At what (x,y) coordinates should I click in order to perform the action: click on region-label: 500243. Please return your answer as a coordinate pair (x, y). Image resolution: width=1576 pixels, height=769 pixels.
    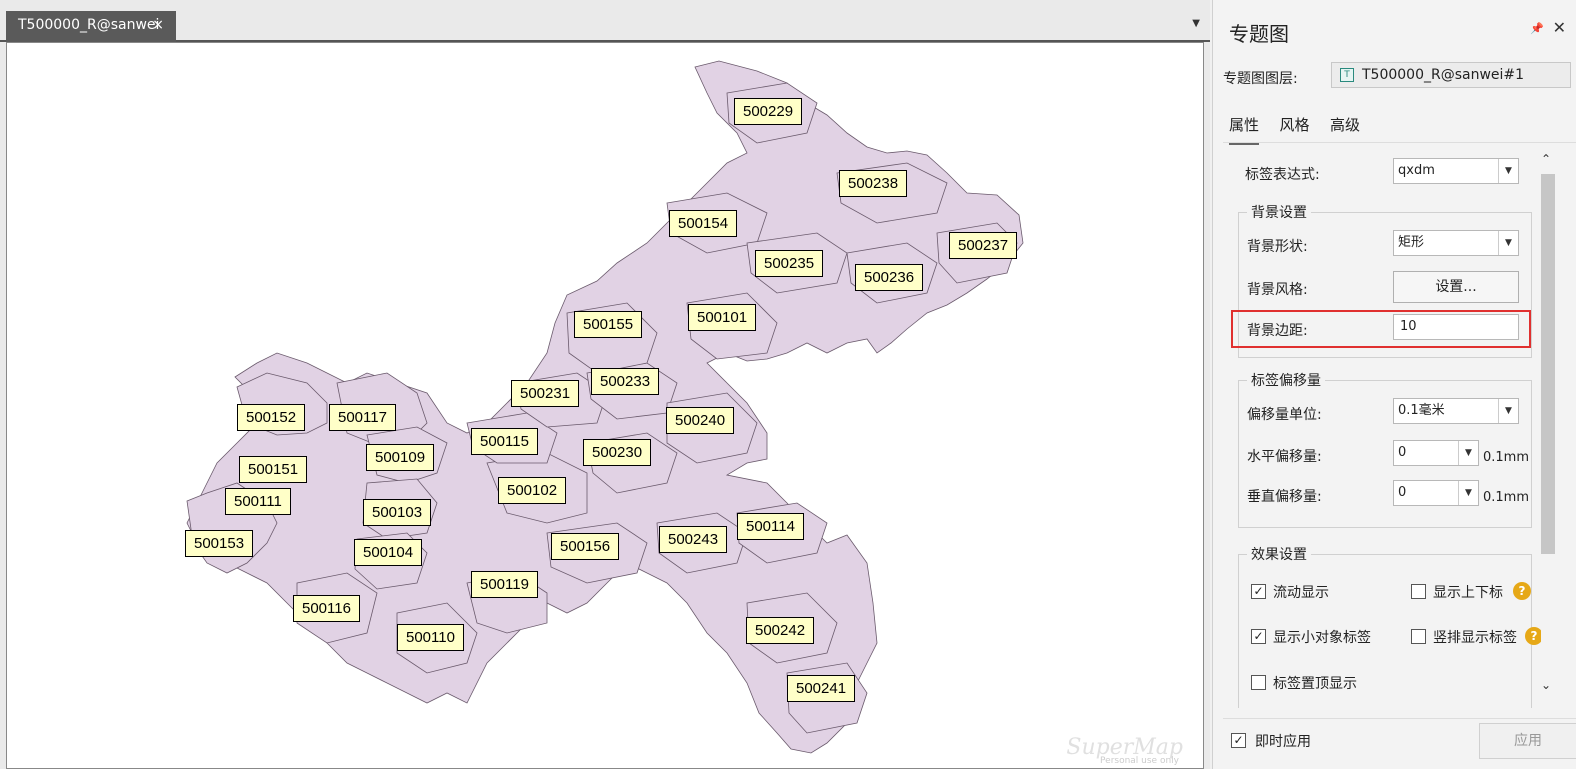
    Looking at the image, I should click on (693, 539).